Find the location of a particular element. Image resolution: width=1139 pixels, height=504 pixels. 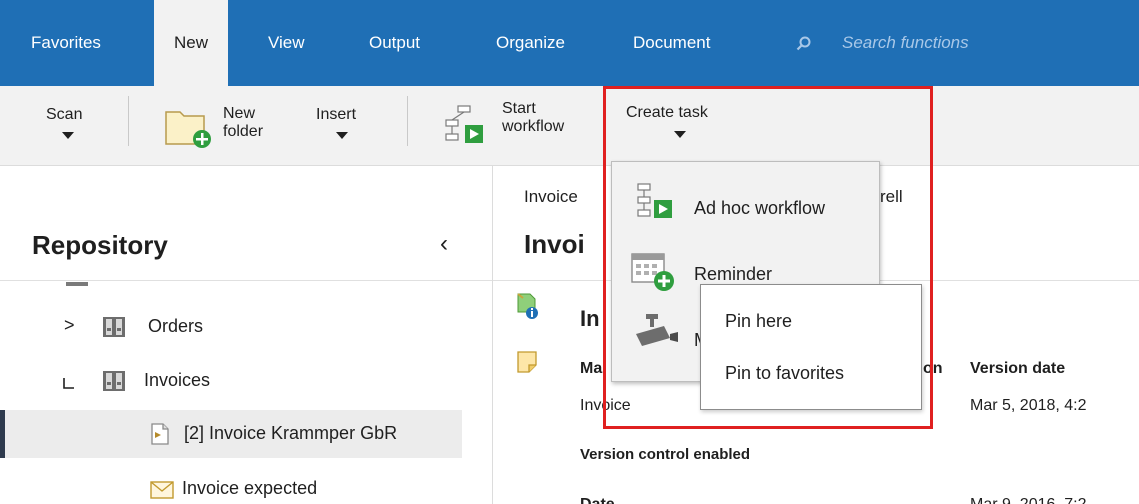

insert-button: Insert is located at coordinates (336, 122).